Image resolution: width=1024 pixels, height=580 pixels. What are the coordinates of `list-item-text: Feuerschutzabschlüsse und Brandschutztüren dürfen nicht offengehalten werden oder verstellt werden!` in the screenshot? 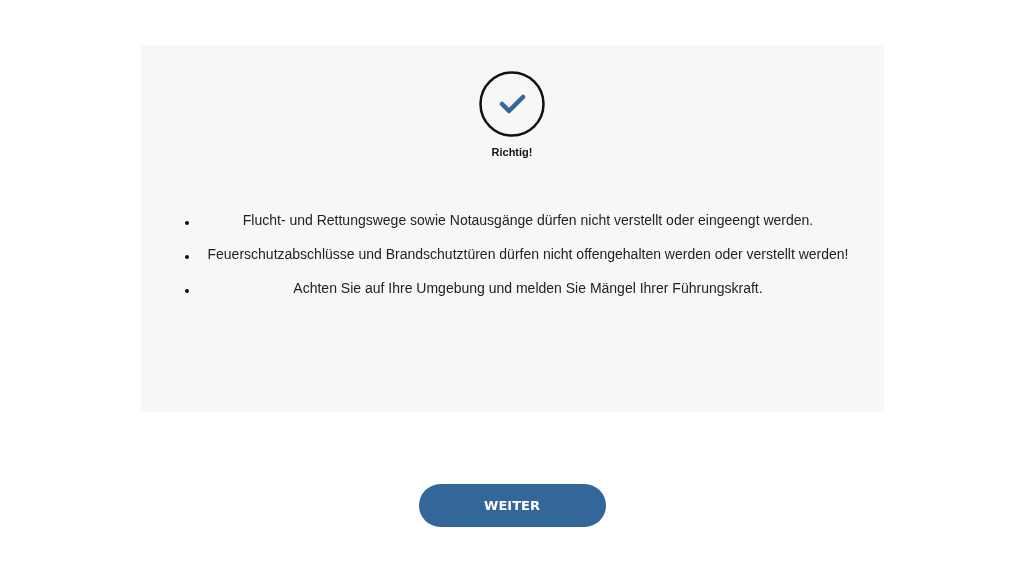 It's located at (528, 254).